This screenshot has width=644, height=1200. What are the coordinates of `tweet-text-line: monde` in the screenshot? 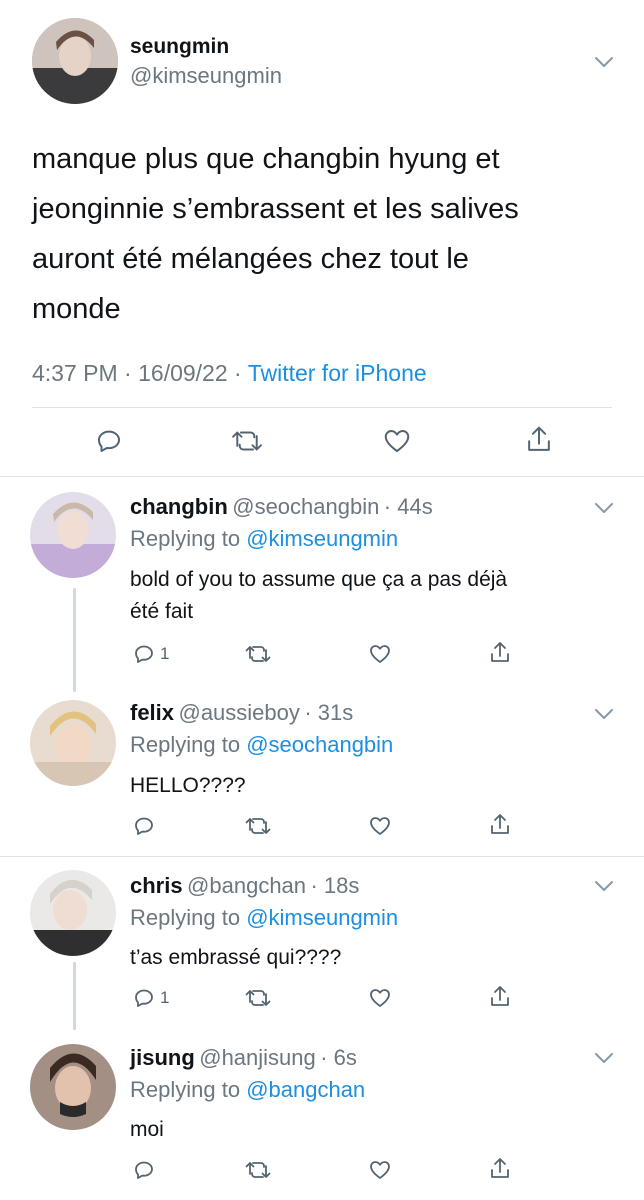 It's located at (76, 309).